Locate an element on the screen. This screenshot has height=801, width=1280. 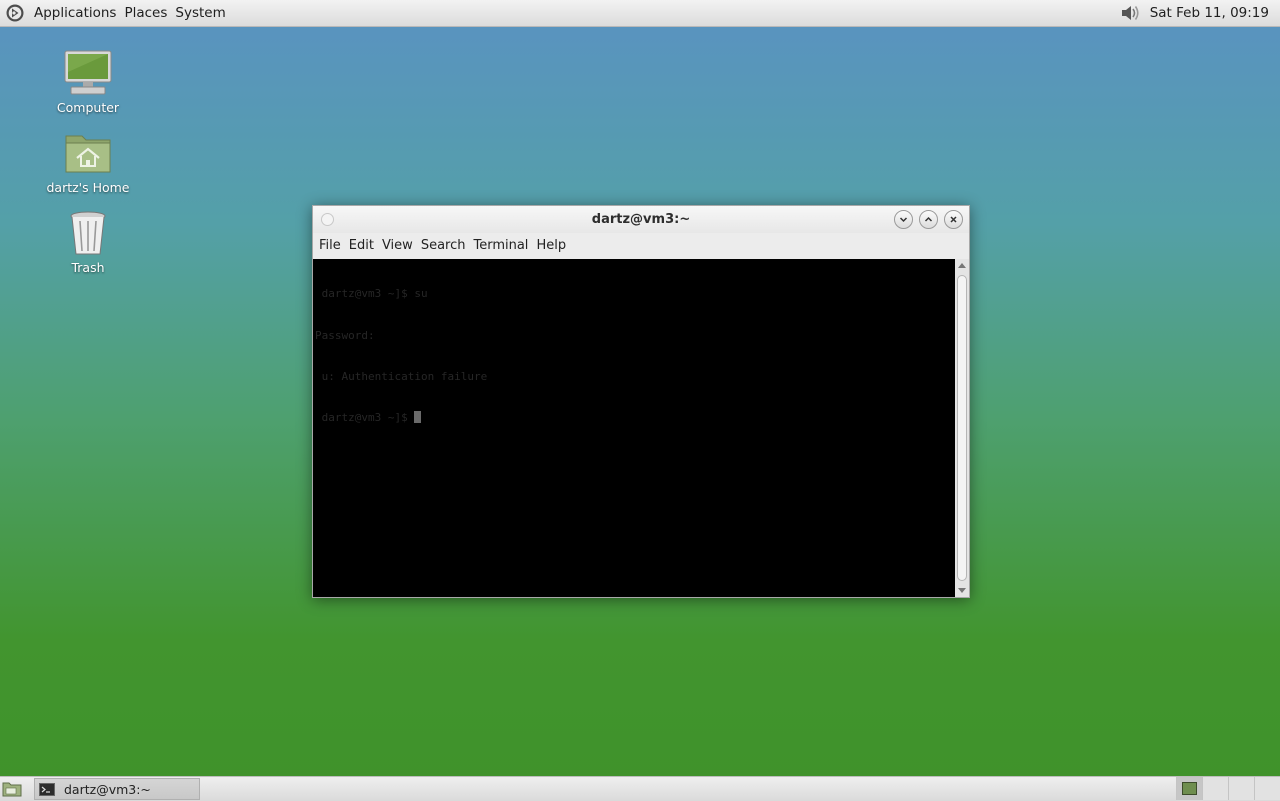
window-menu-icon is located at coordinates (327, 219).